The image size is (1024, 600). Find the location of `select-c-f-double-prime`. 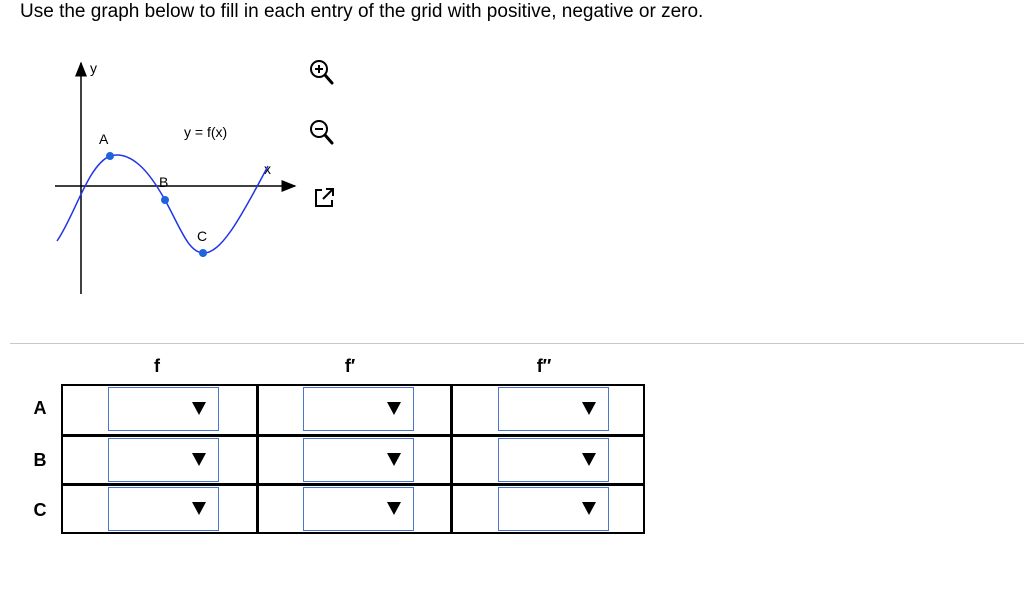

select-c-f-double-prime is located at coordinates (553, 509).